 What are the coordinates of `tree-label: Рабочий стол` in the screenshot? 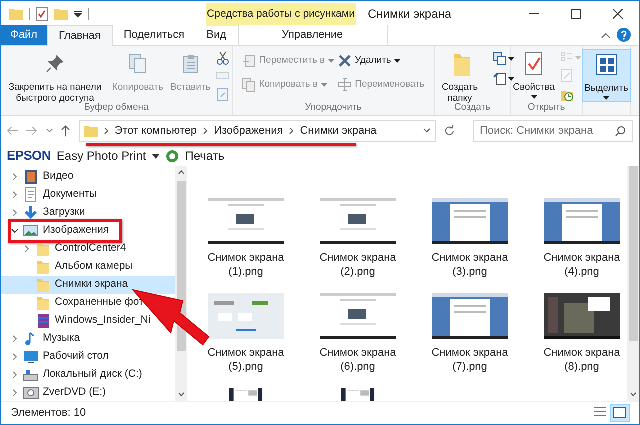 It's located at (76, 356).